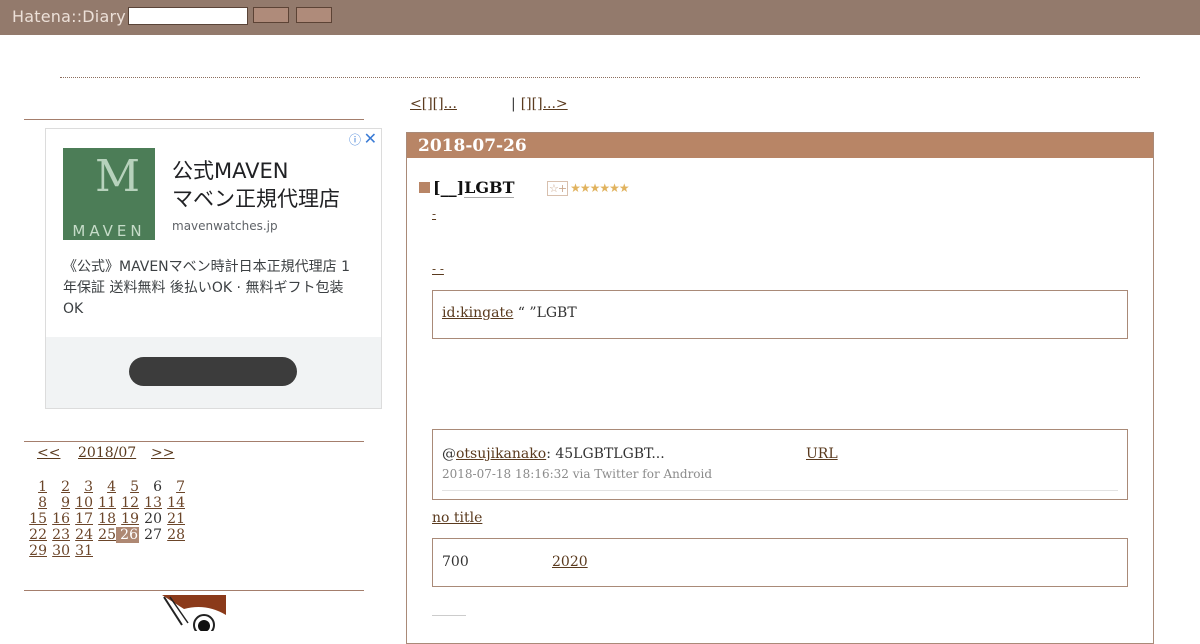  I want to click on calendar-week: 22 23 24 25 26 27 28, so click(104, 535).